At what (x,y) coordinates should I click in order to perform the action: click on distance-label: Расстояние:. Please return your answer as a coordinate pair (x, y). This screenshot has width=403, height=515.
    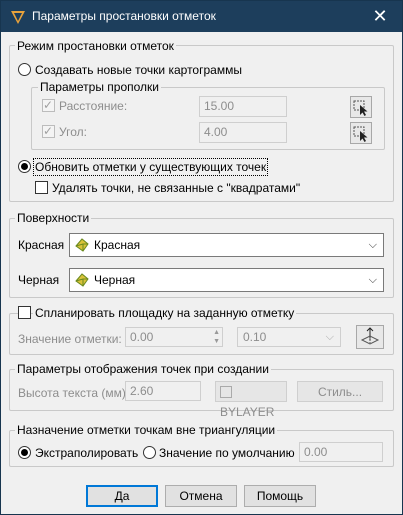
    Looking at the image, I should click on (93, 106).